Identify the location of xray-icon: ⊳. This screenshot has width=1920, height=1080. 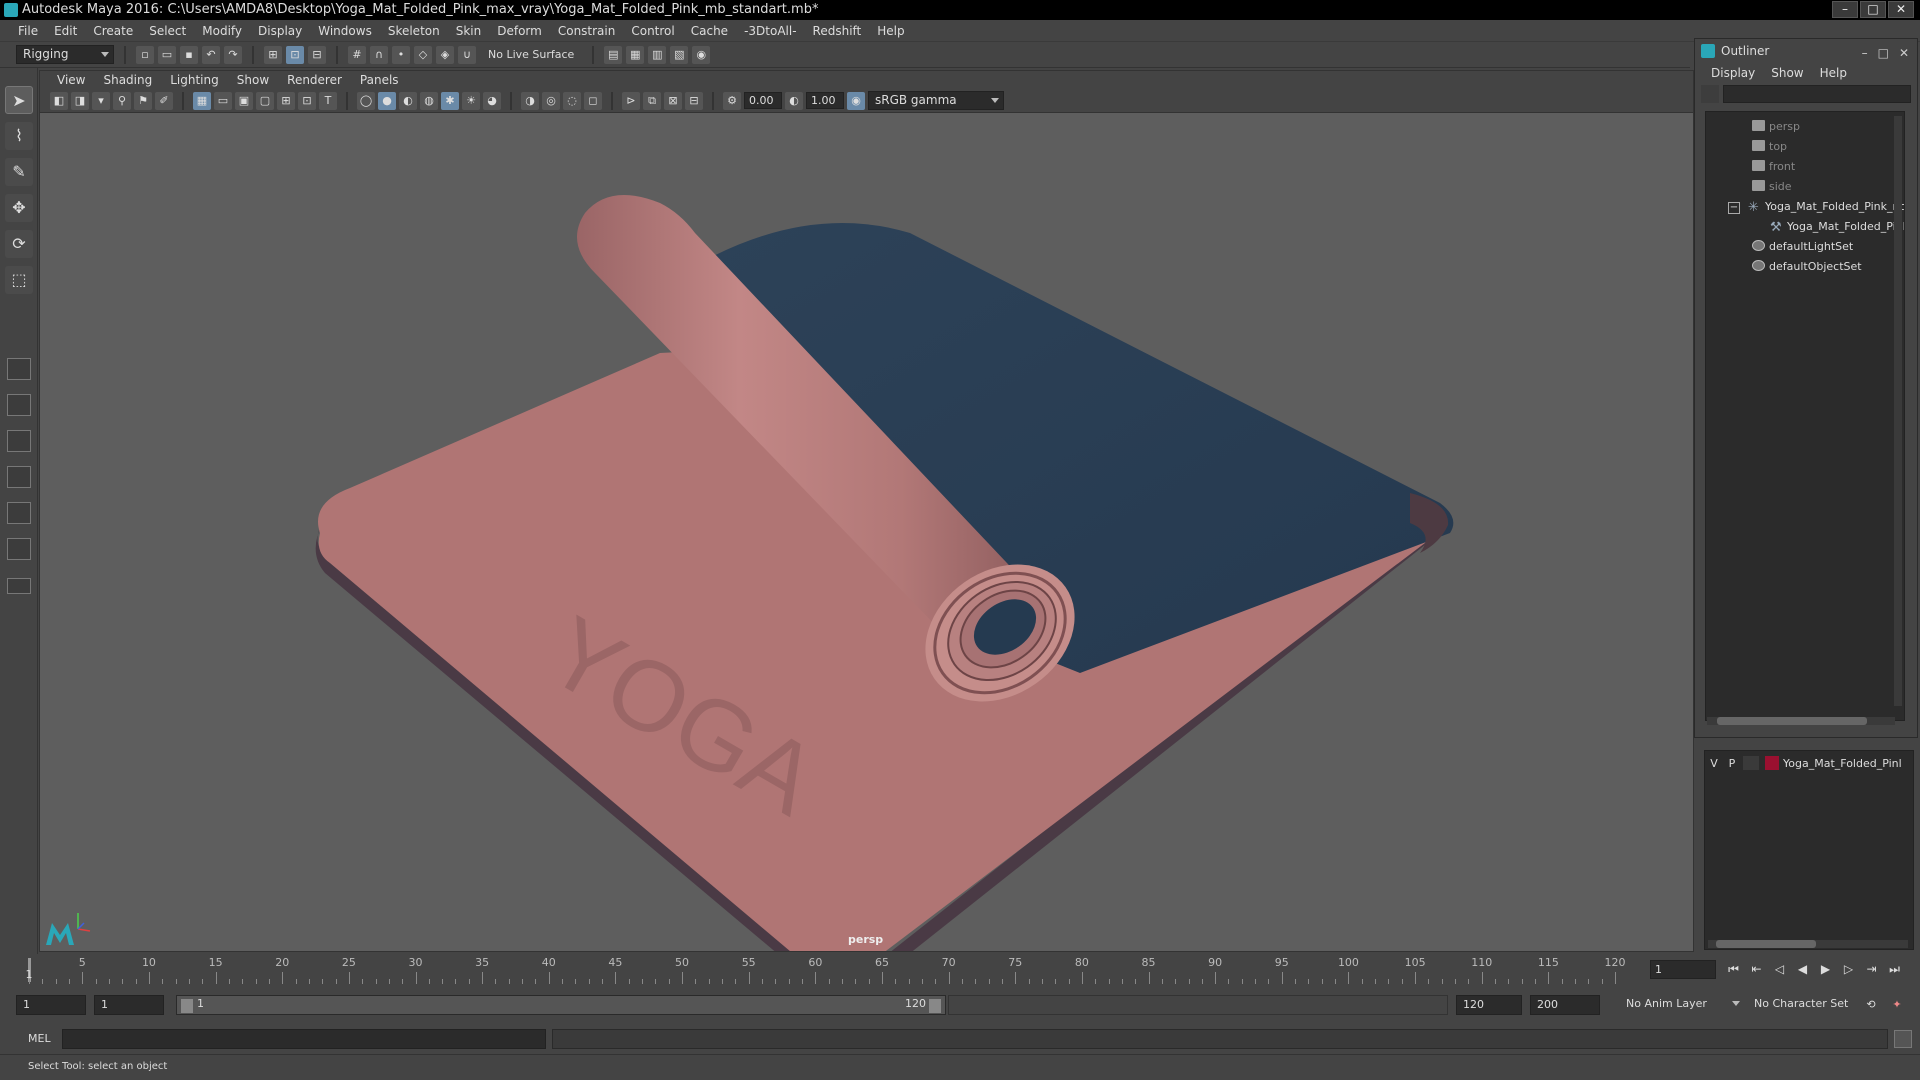
(631, 100).